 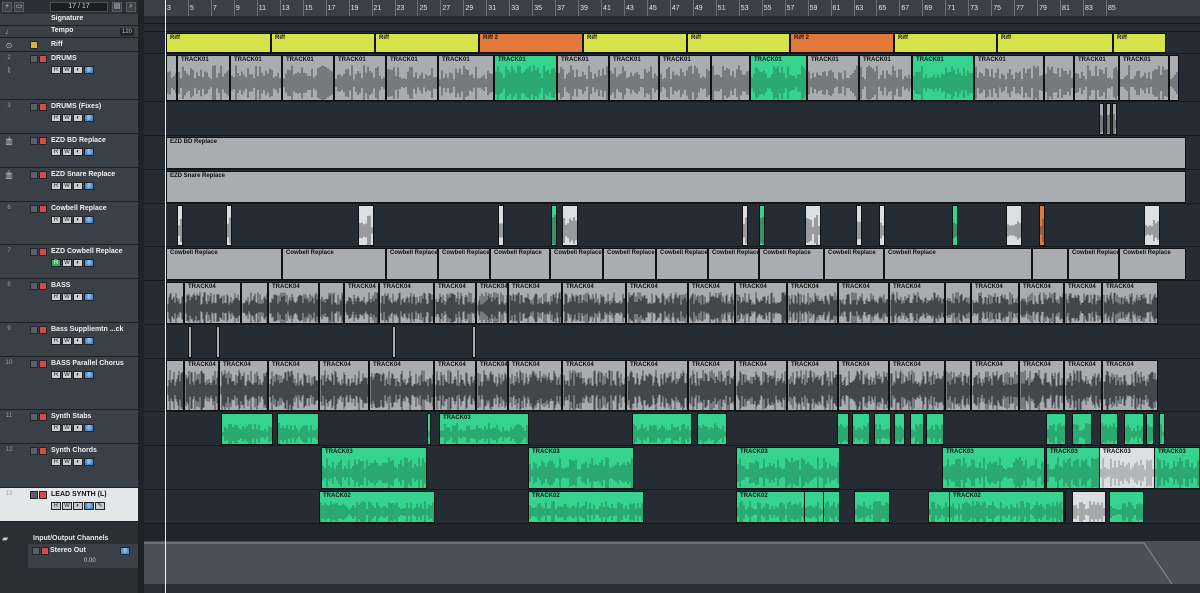 I want to click on marker-event: Riff 2, so click(x=842, y=43).